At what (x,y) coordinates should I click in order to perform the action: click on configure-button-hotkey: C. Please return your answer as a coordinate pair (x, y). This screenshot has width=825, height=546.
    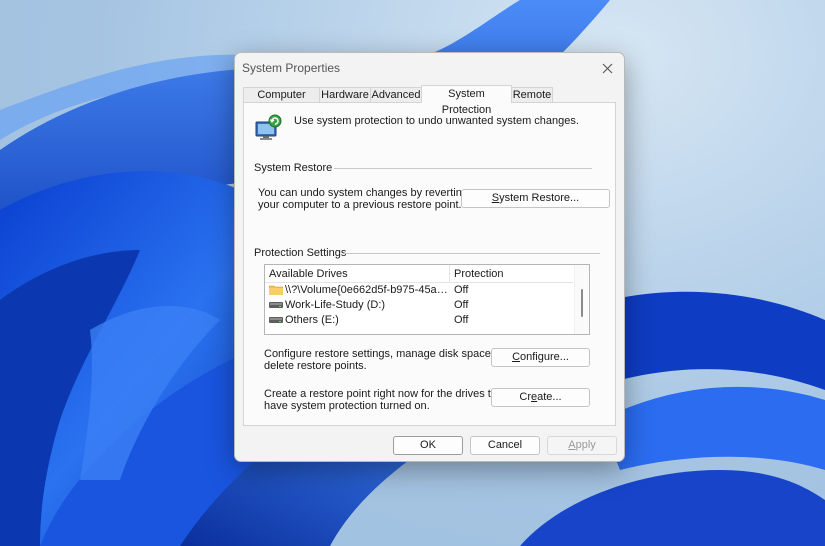
    Looking at the image, I should click on (516, 357).